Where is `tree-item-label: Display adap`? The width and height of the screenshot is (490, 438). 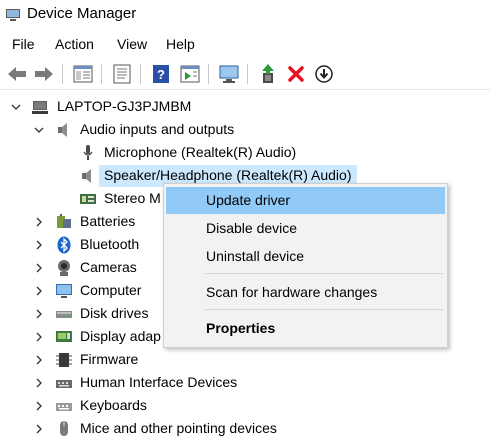 tree-item-label: Display adap is located at coordinates (120, 336).